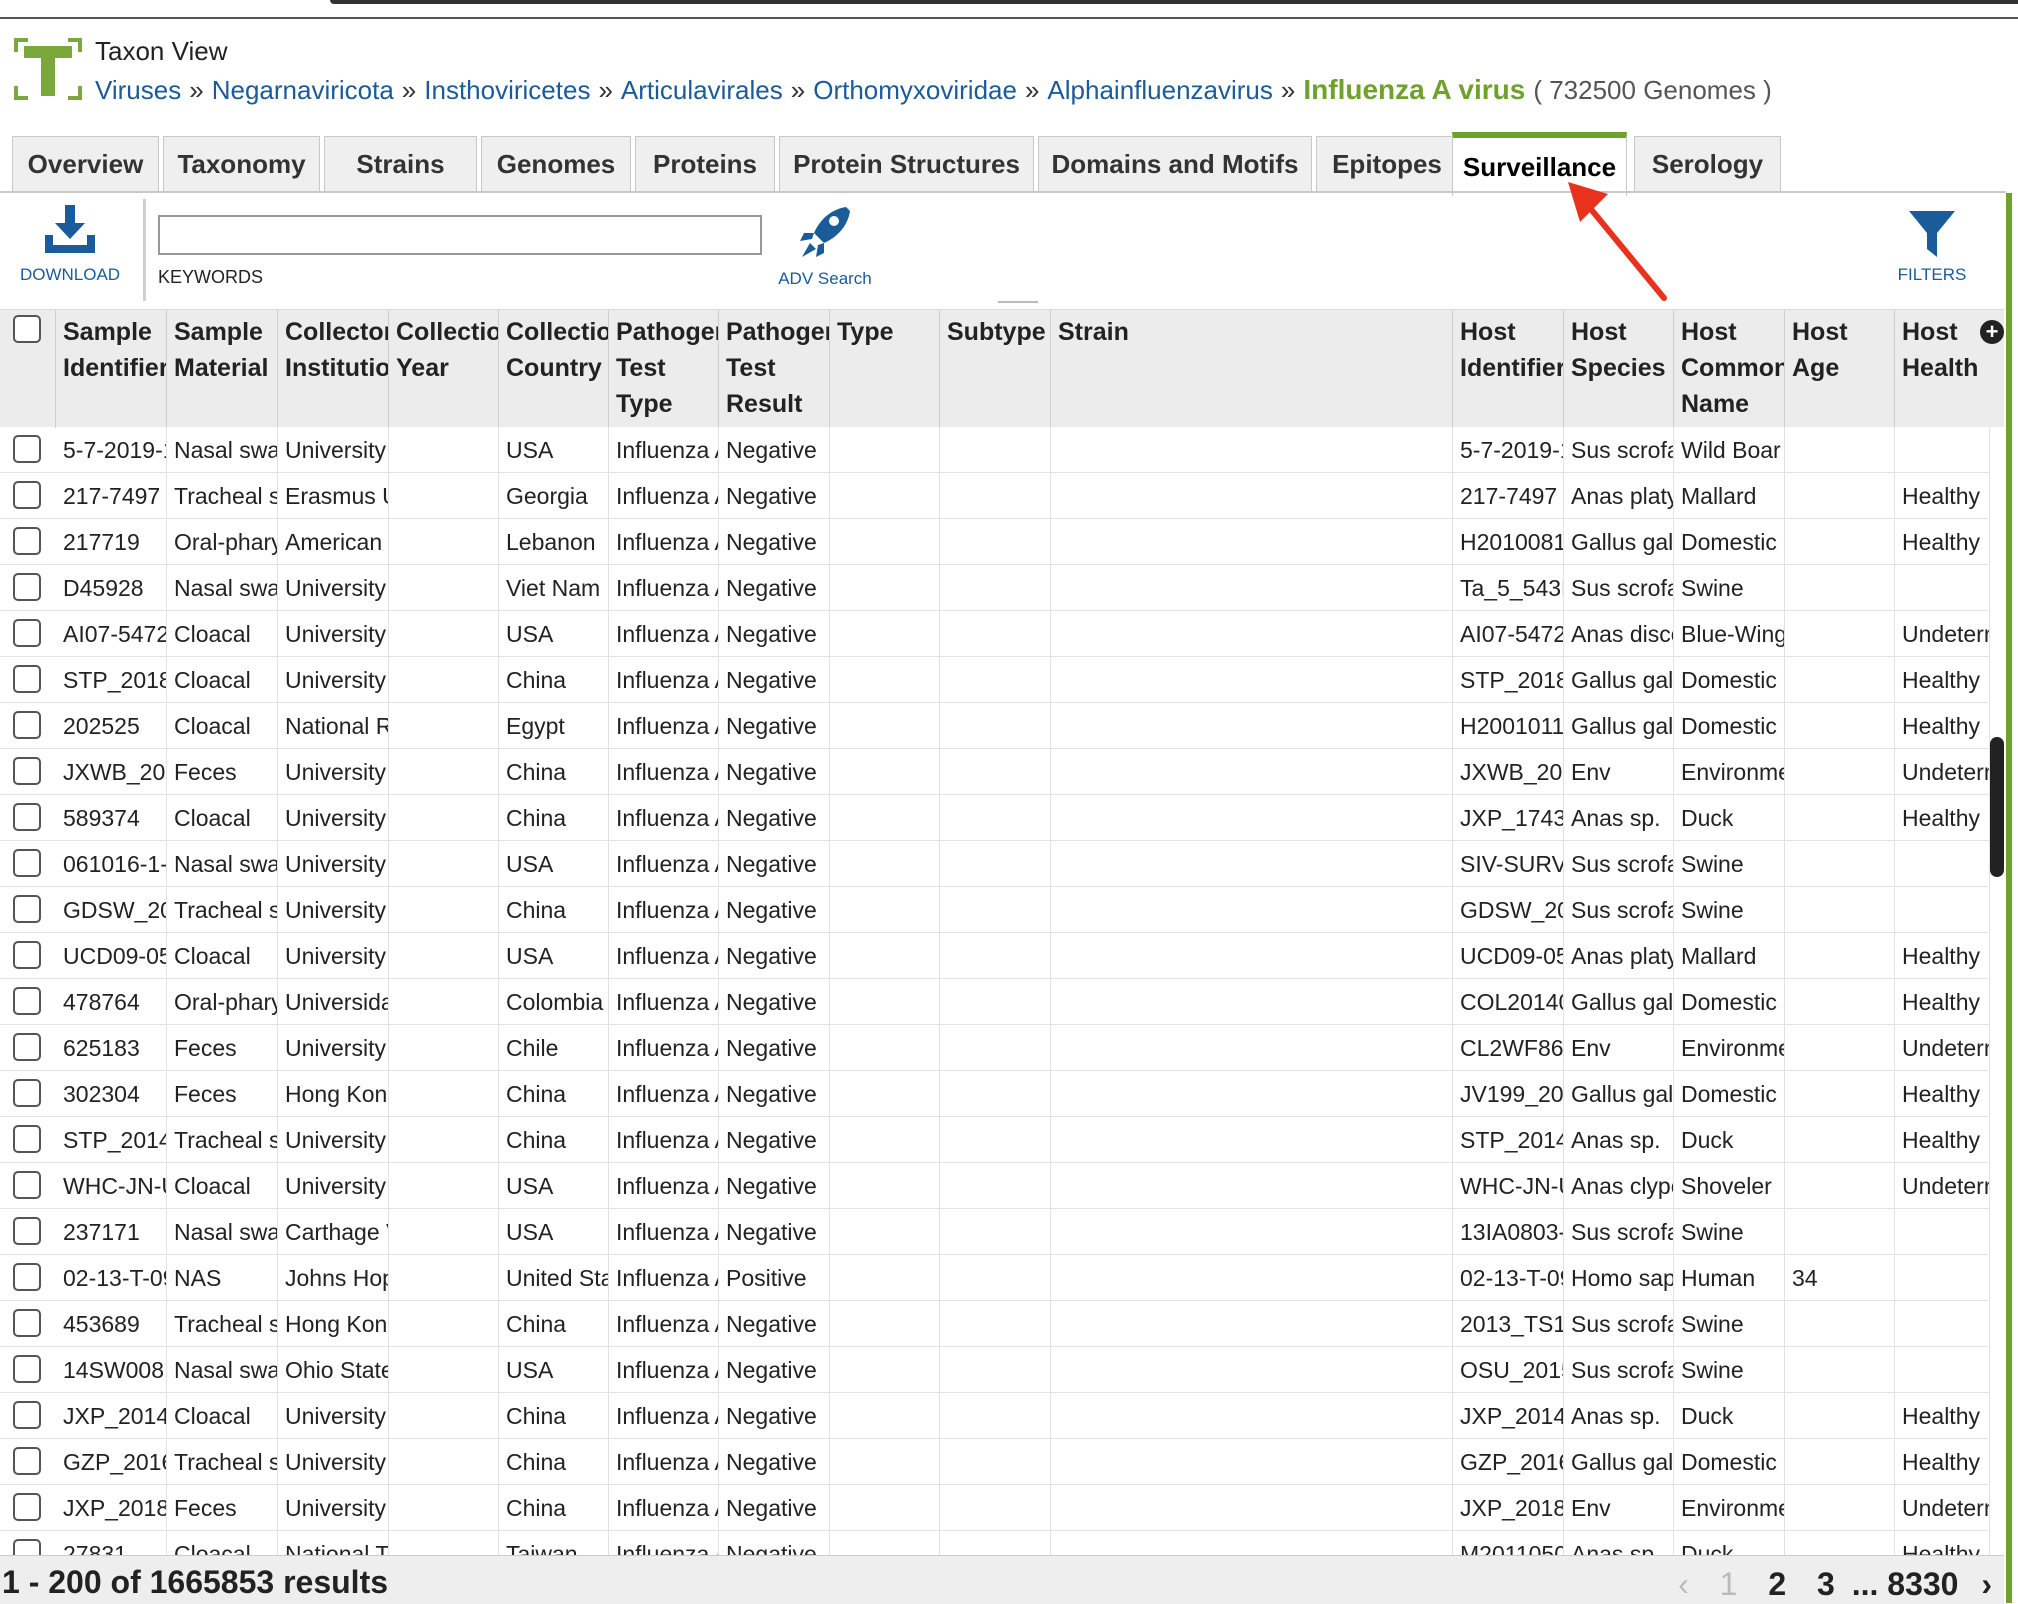  I want to click on tab-protein-structures: Protein Structures, so click(906, 164).